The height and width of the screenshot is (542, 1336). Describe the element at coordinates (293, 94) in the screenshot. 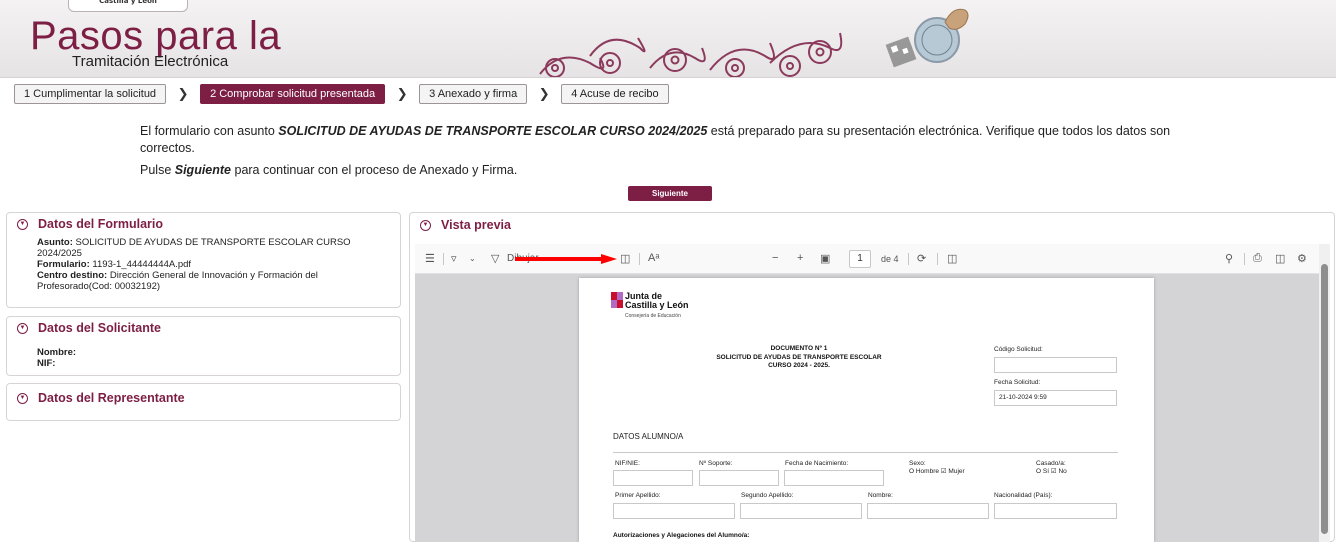

I see `step-2-button: 2 Comprobar solicitud presentada` at that location.